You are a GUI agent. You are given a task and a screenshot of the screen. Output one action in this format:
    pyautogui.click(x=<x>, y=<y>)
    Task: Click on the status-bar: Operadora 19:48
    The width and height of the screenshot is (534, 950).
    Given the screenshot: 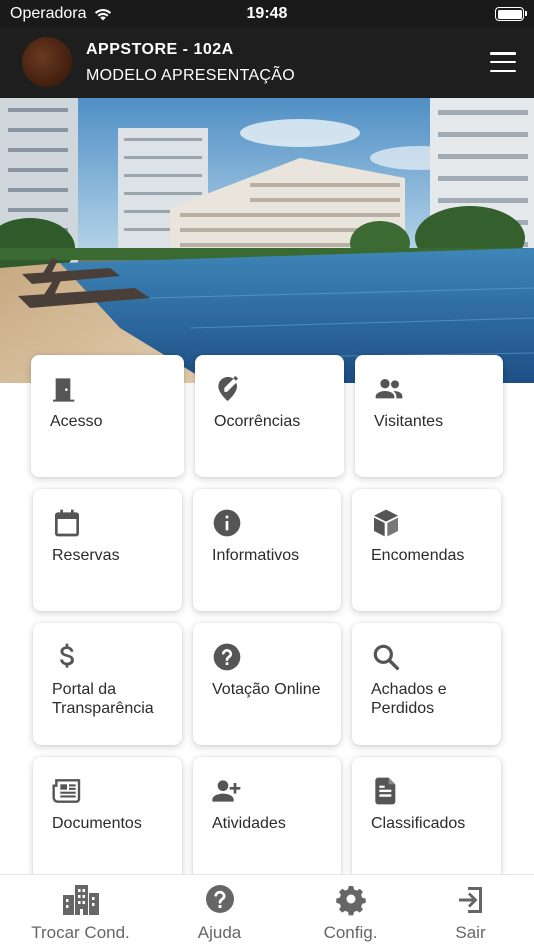 What is the action you would take?
    pyautogui.click(x=267, y=14)
    